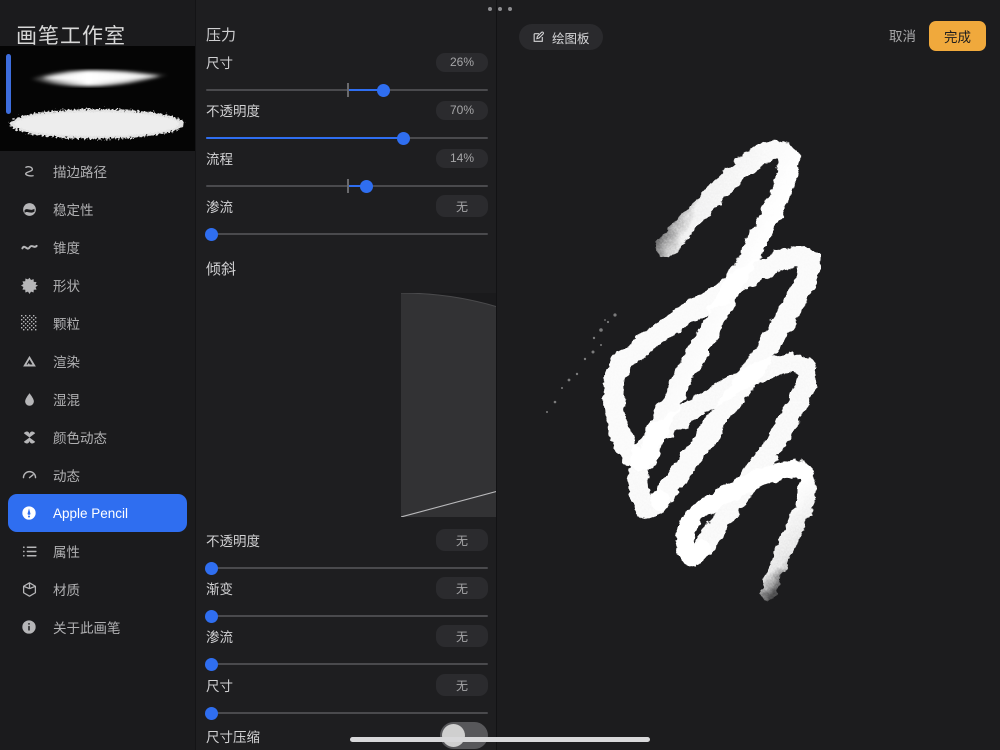 Image resolution: width=1000 pixels, height=750 pixels. Describe the element at coordinates (97, 475) in the screenshot. I see `sidebar-item-9: 动态` at that location.